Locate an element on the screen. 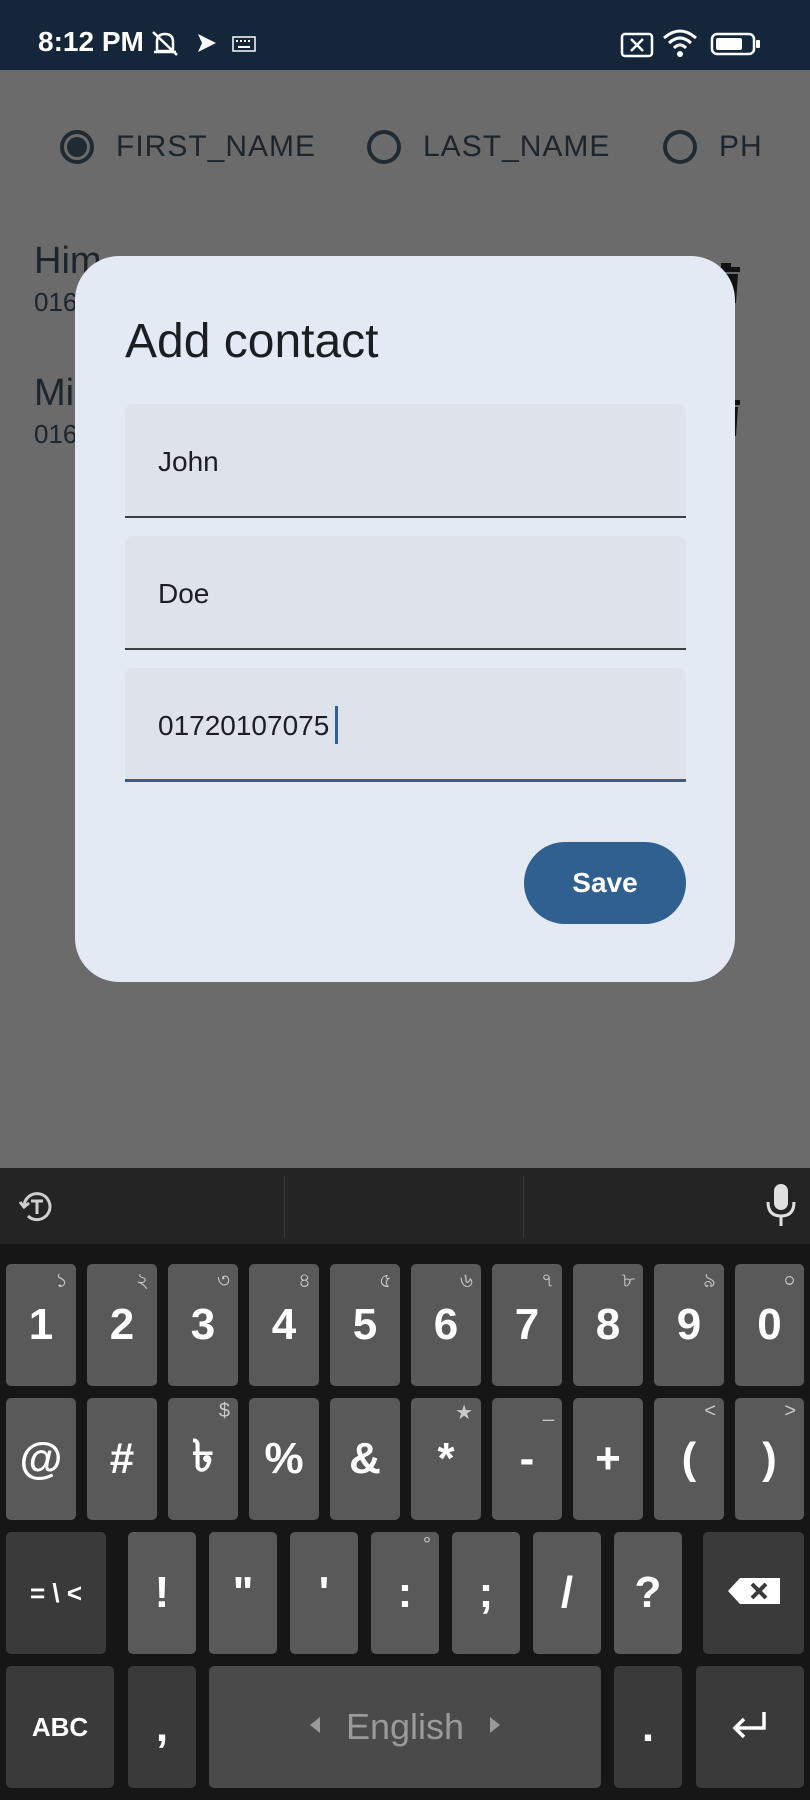 The image size is (810, 1800). key-ampersand: & is located at coordinates (365, 1459).